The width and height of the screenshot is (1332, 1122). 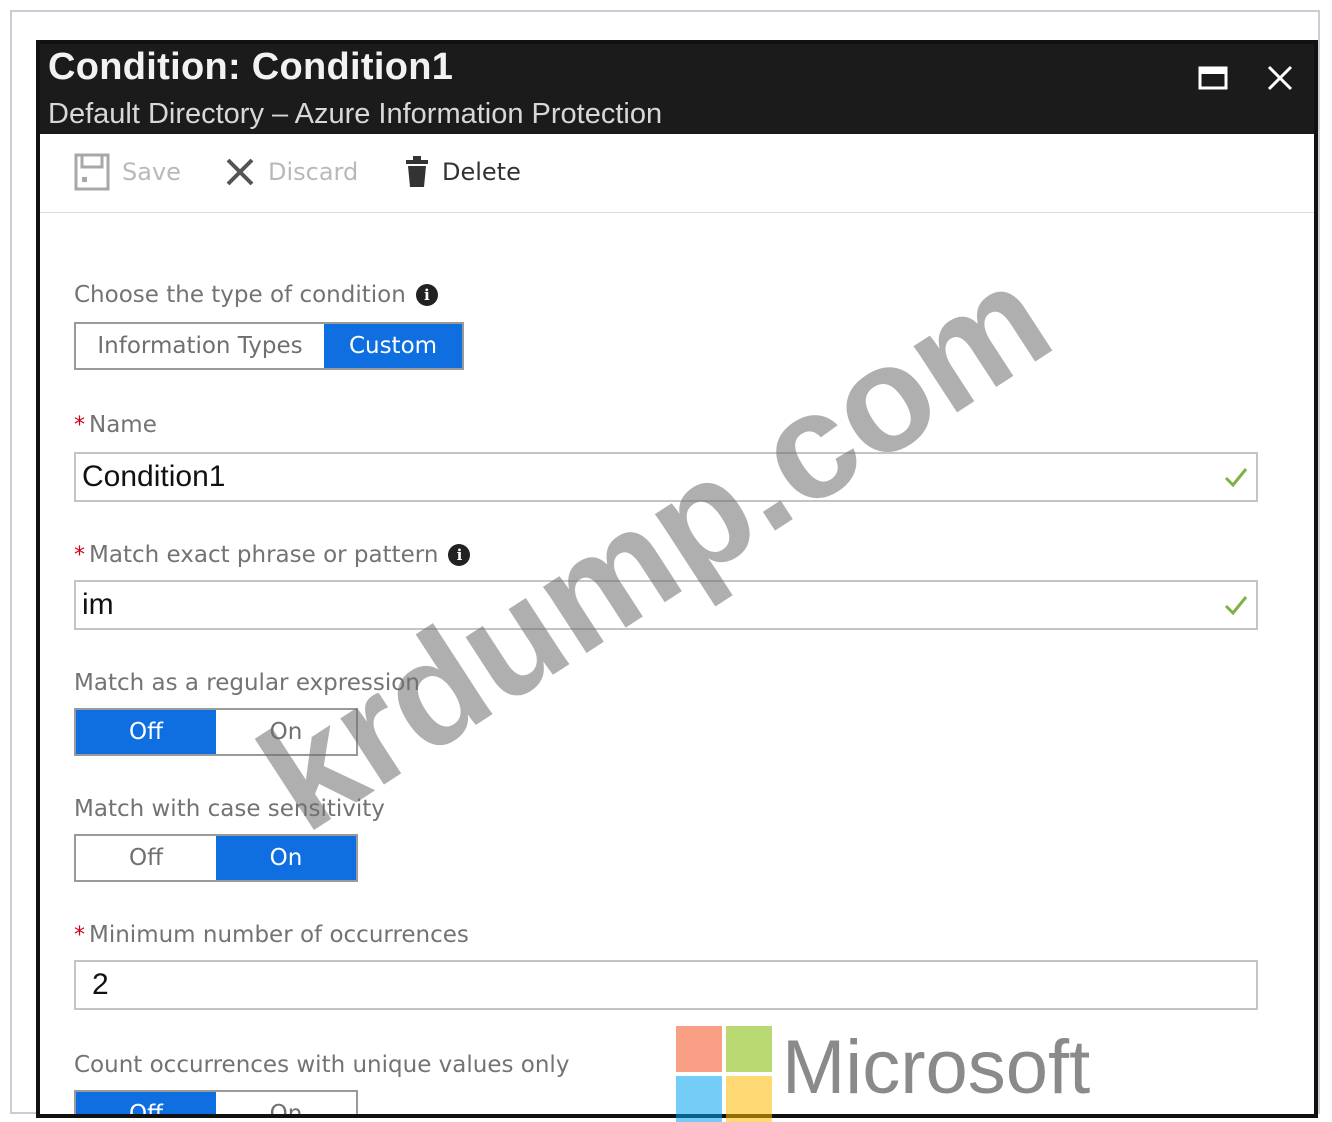 What do you see at coordinates (666, 477) in the screenshot?
I see `name-input: Condition1` at bounding box center [666, 477].